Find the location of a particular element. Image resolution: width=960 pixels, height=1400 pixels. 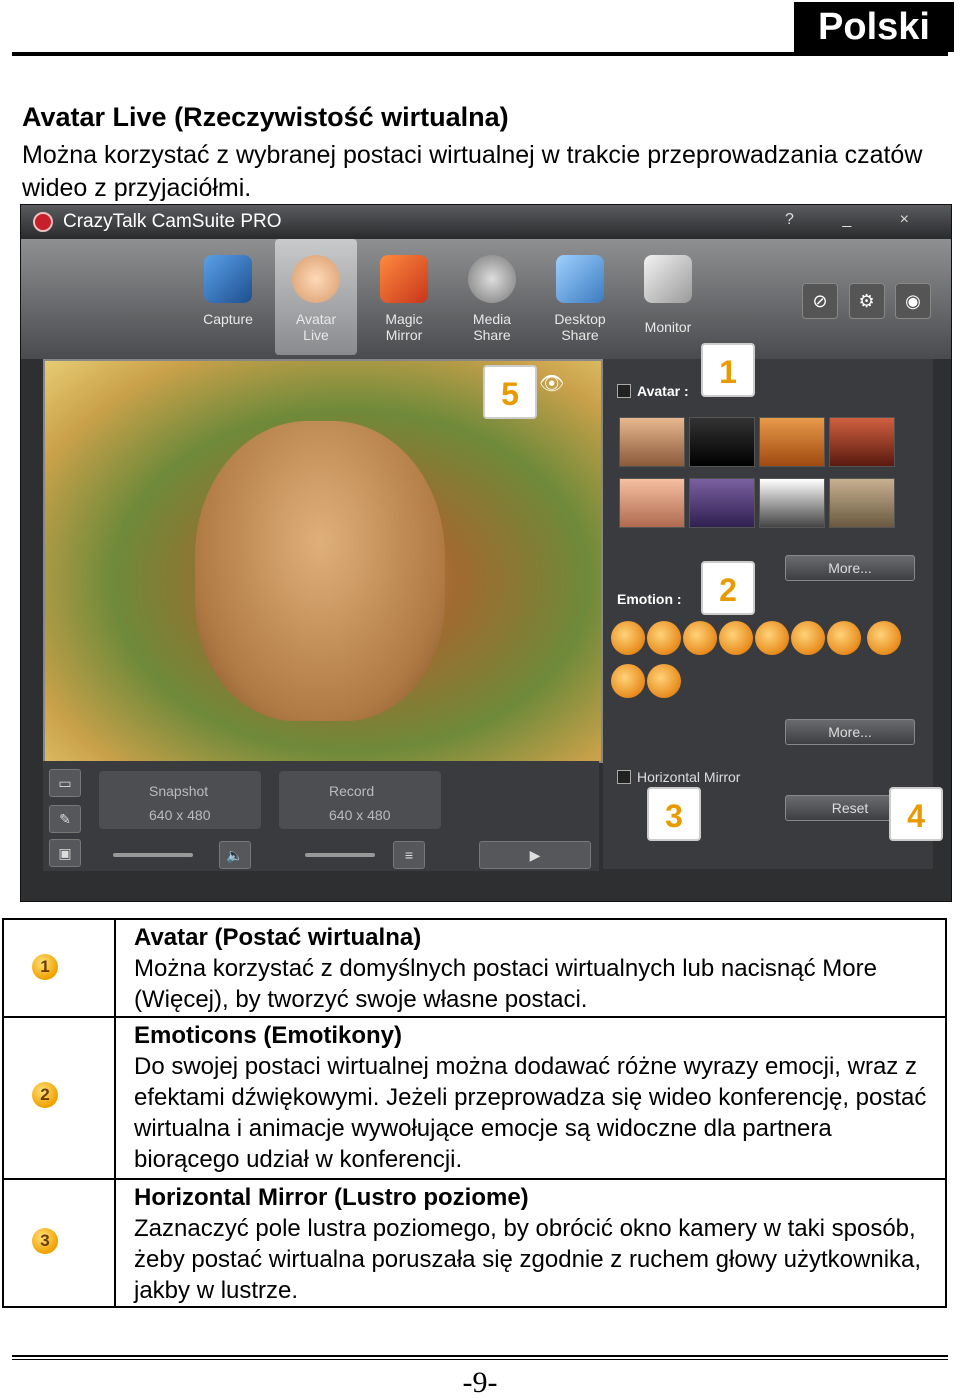

horizontal-mirror-checkbox: Horizontal Mirror is located at coordinates (678, 777).